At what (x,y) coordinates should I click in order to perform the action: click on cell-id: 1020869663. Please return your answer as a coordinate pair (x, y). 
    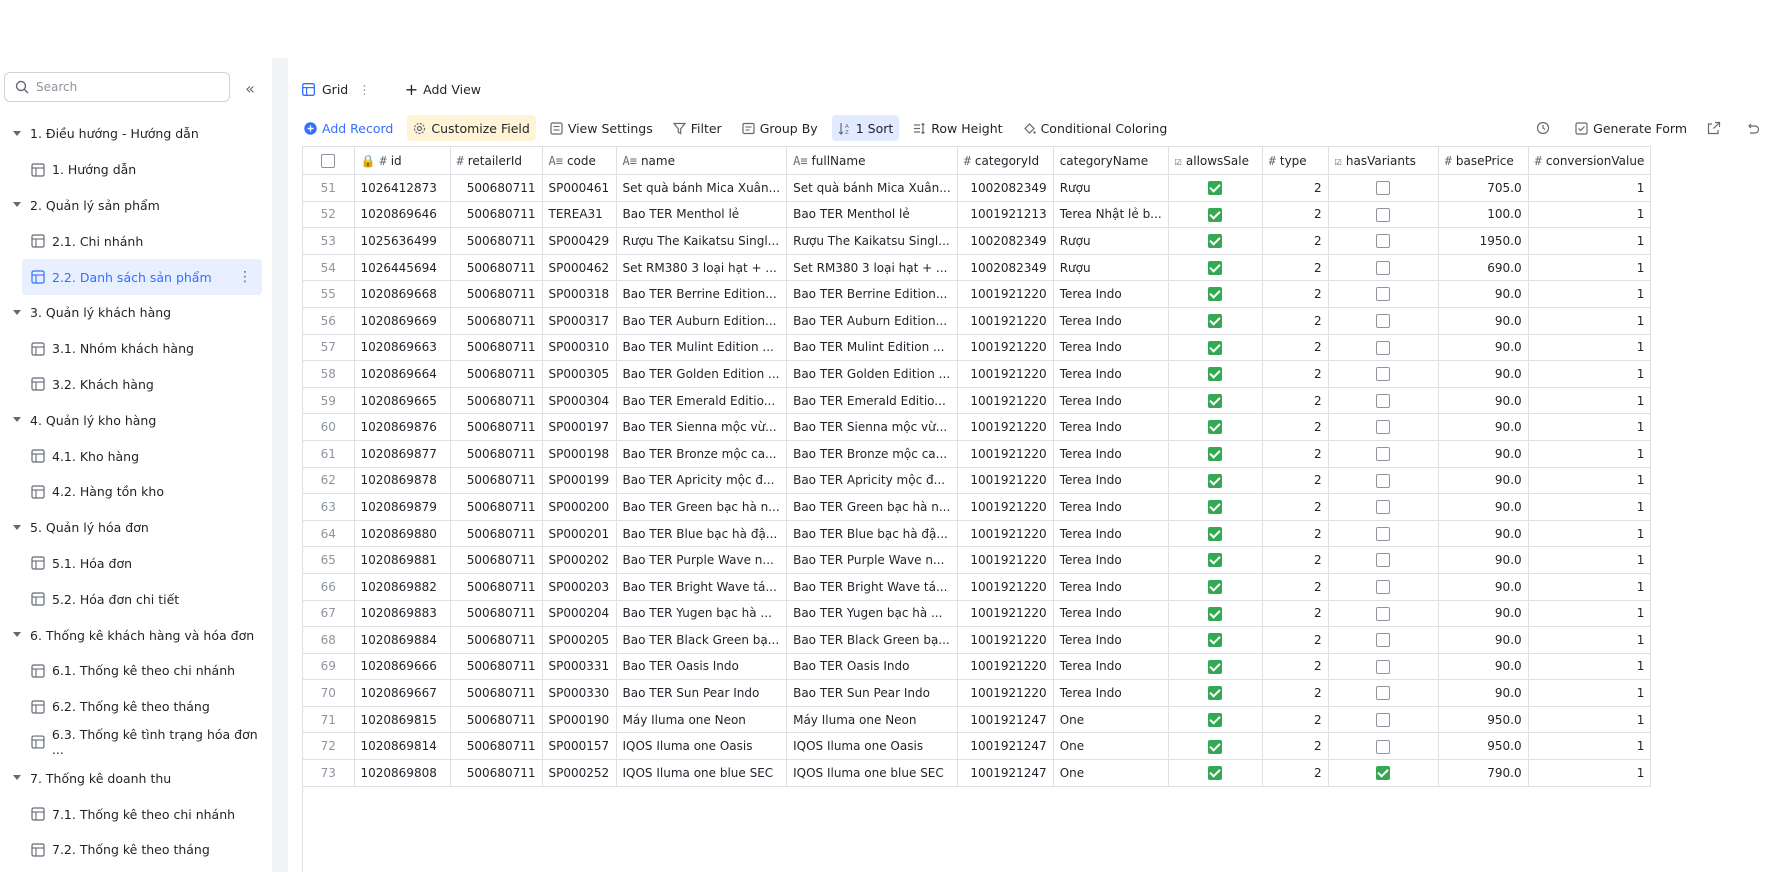
    Looking at the image, I should click on (402, 348).